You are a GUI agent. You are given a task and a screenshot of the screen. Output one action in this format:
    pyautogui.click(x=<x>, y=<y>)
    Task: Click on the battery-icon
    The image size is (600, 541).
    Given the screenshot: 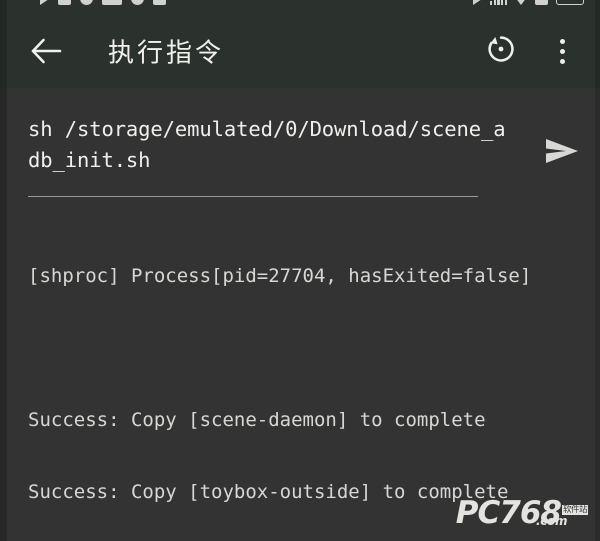 What is the action you would take?
    pyautogui.click(x=570, y=2)
    